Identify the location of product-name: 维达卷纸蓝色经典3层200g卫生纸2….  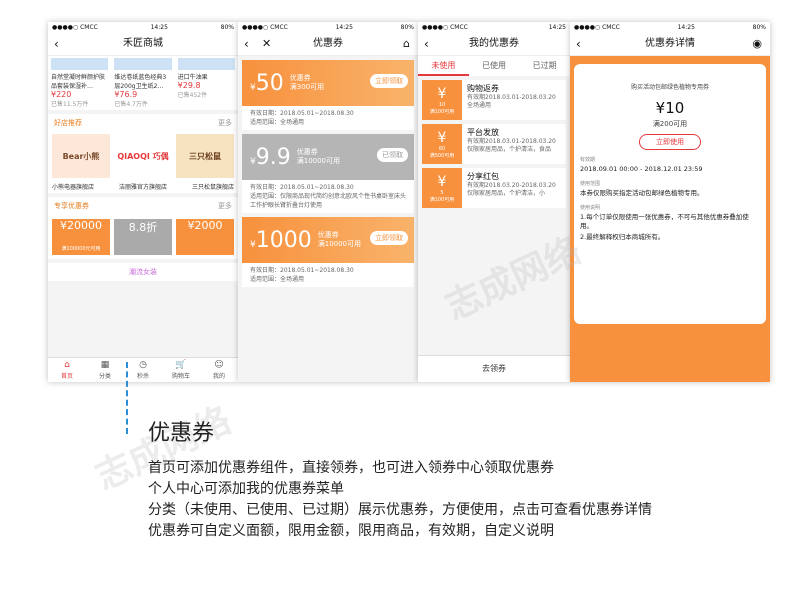
(140, 82).